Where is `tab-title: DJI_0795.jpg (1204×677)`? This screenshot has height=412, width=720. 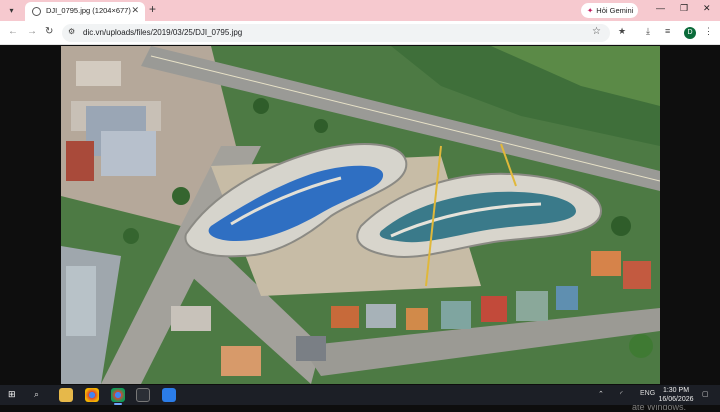 tab-title: DJI_0795.jpg (1204×677) is located at coordinates (88, 10).